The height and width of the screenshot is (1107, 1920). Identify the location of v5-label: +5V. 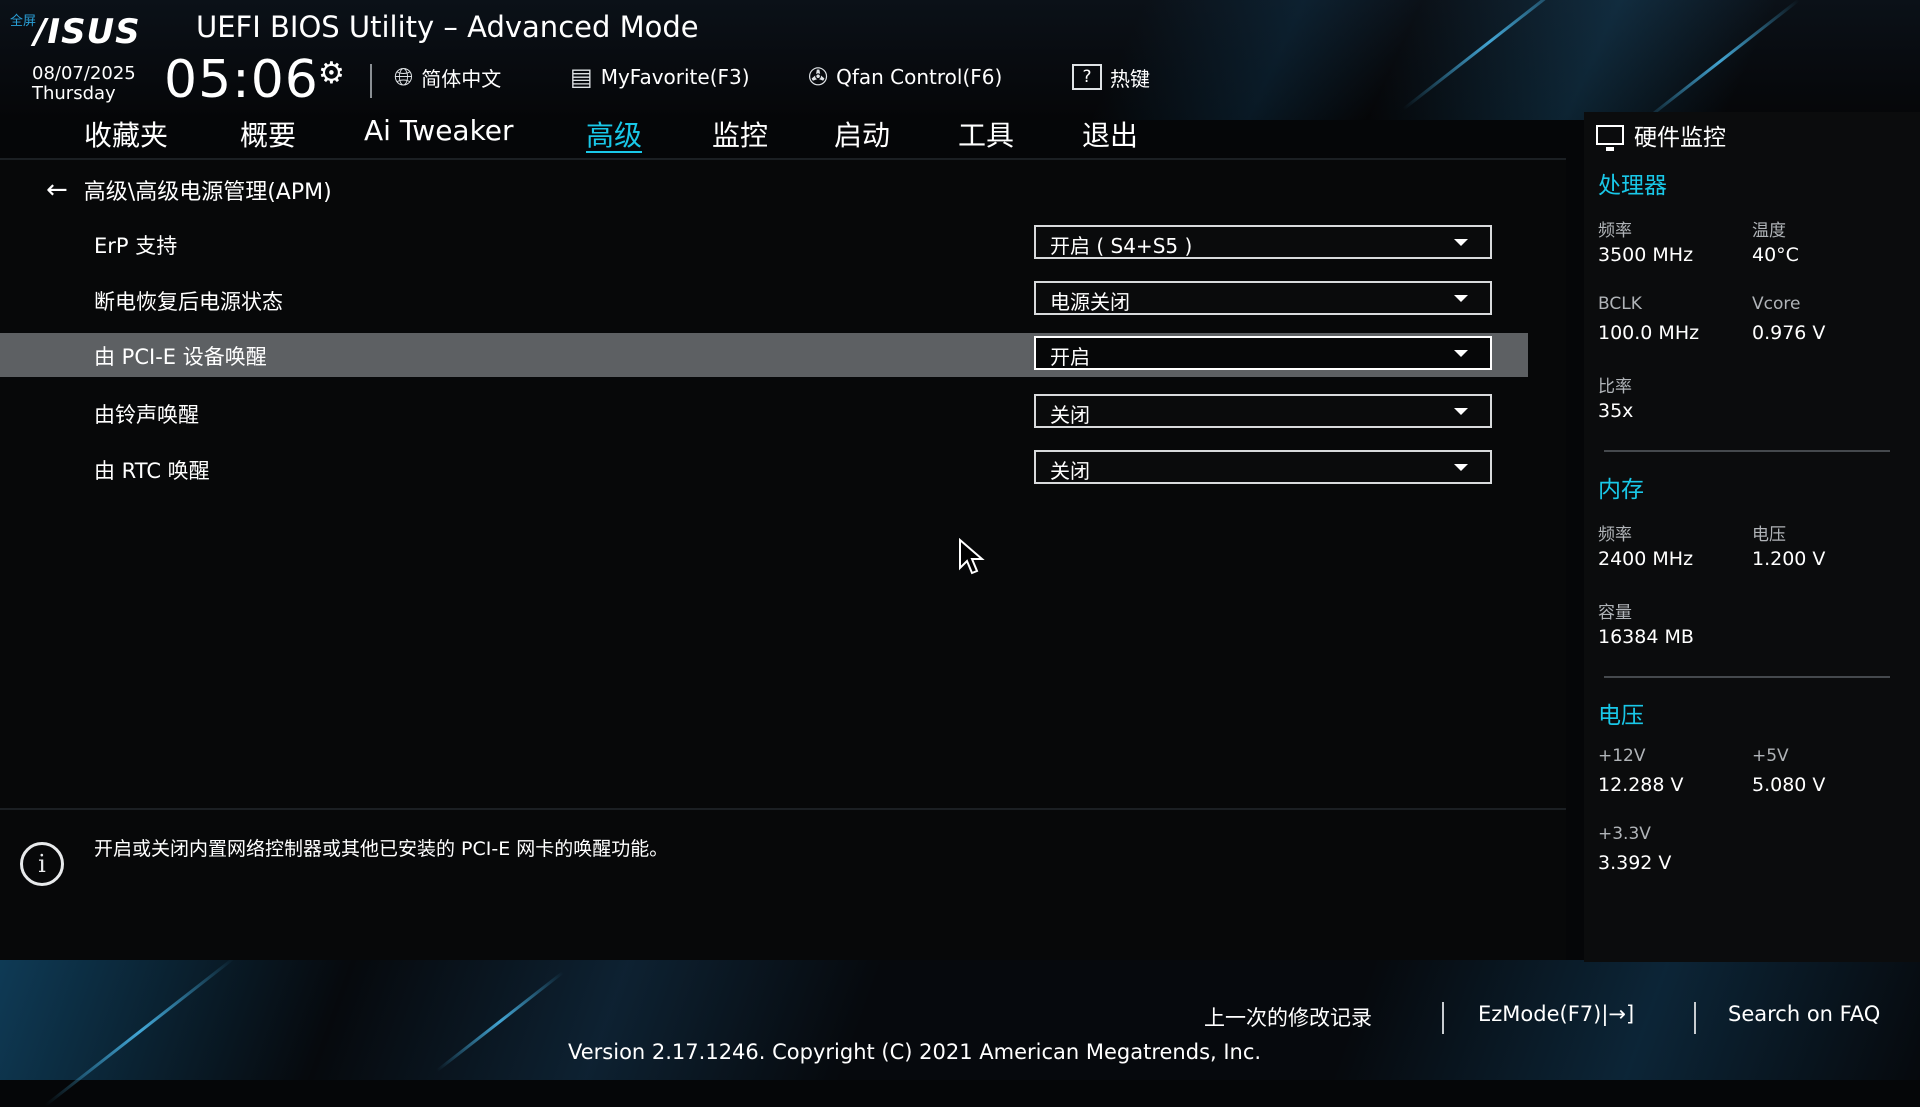
(1770, 756).